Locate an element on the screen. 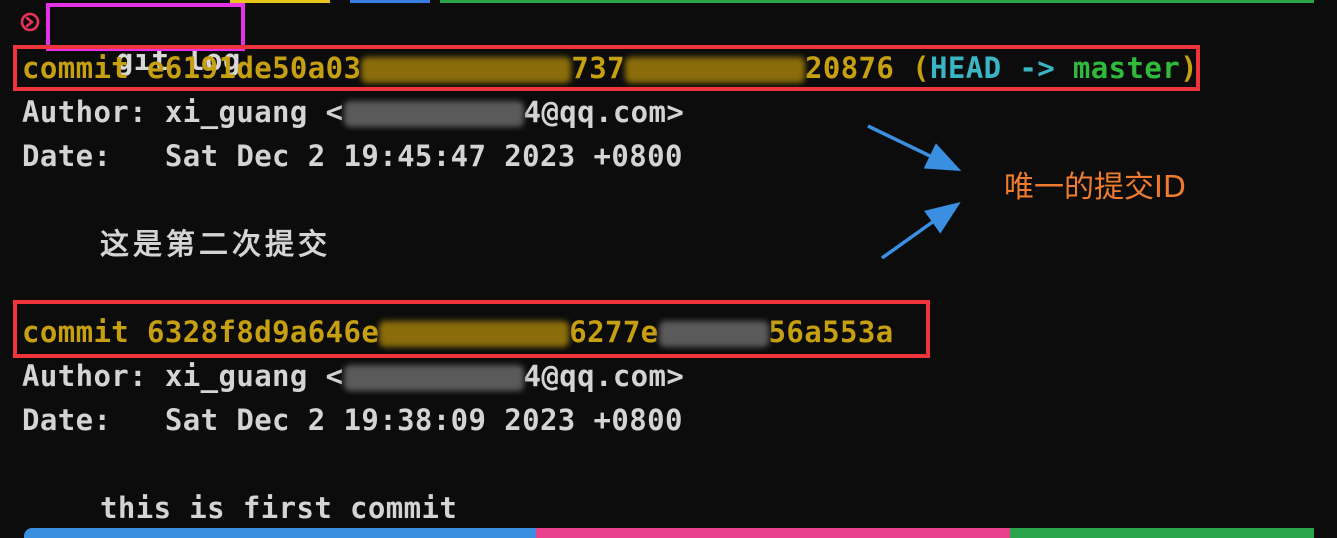 The width and height of the screenshot is (1337, 538). commit-message: 这是第二次提交 is located at coordinates (216, 244).